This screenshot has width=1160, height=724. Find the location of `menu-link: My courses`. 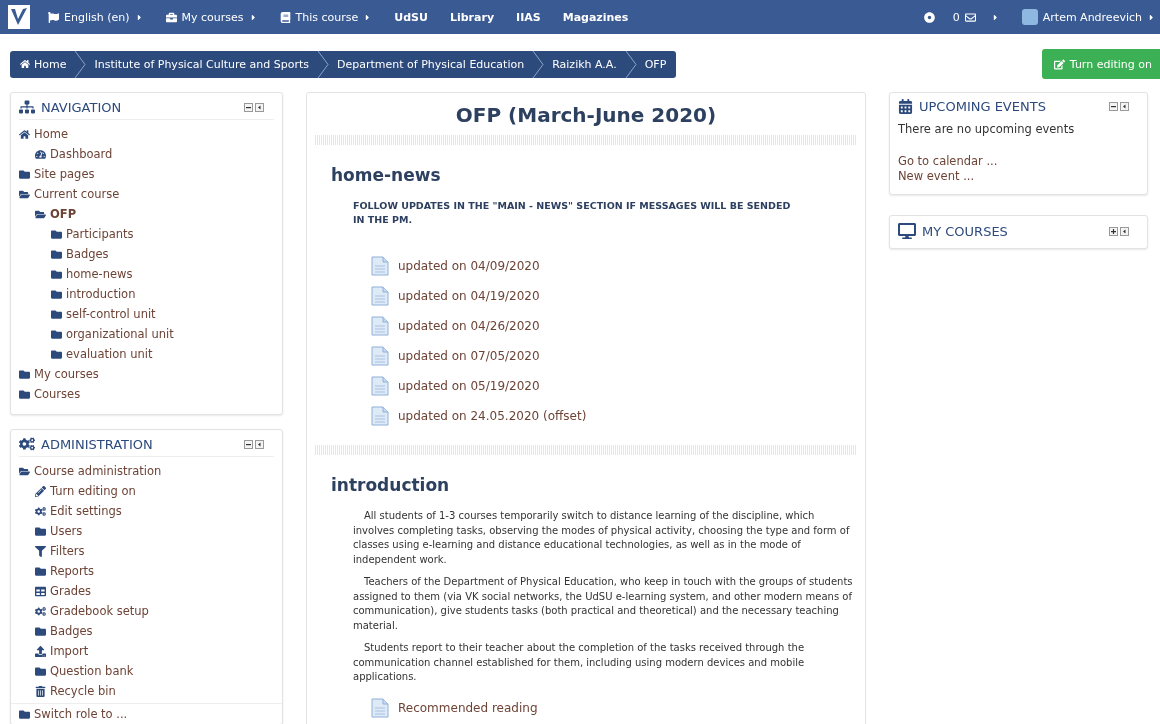

menu-link: My courses is located at coordinates (211, 17).